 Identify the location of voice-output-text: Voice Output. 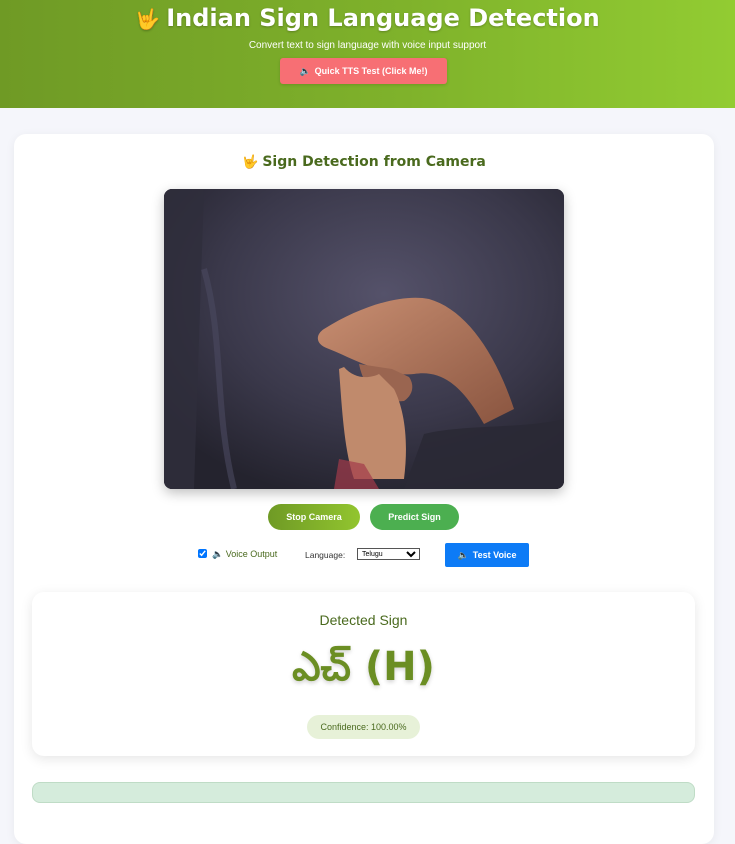
(251, 554).